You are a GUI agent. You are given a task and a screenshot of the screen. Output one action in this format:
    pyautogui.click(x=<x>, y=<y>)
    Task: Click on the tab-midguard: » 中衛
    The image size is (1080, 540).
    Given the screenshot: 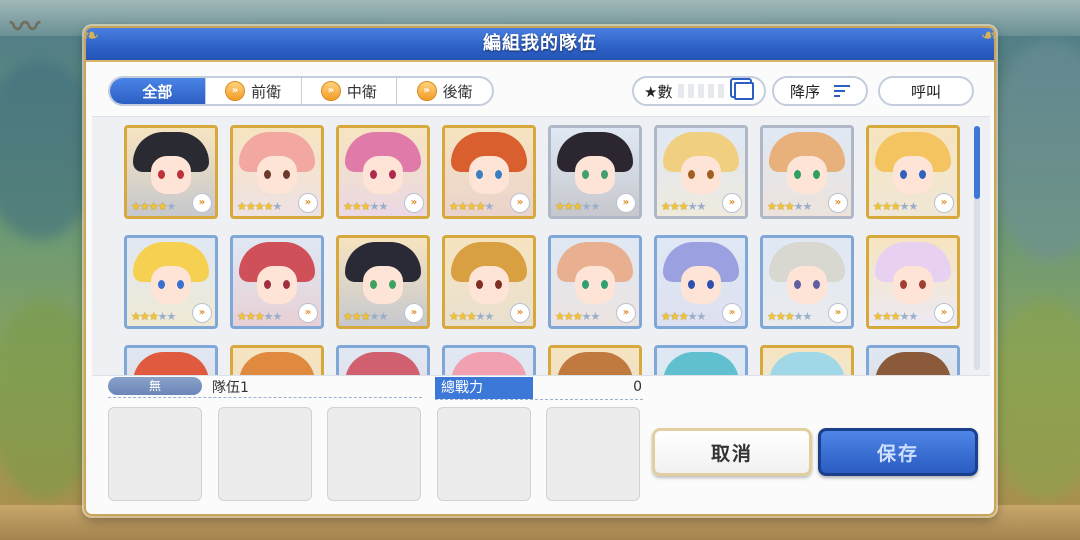 What is the action you would take?
    pyautogui.click(x=350, y=91)
    